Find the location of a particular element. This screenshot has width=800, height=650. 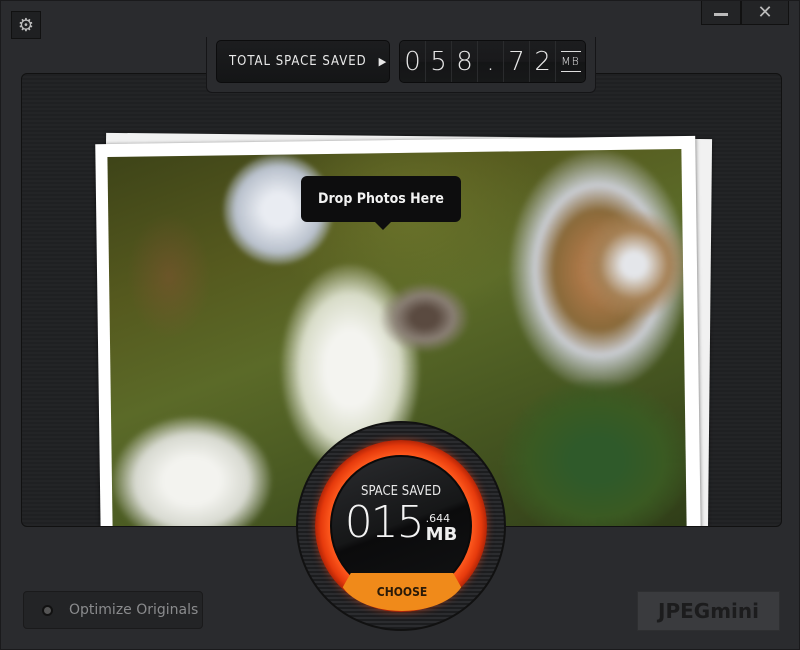

close-button: ✕ is located at coordinates (765, 13).